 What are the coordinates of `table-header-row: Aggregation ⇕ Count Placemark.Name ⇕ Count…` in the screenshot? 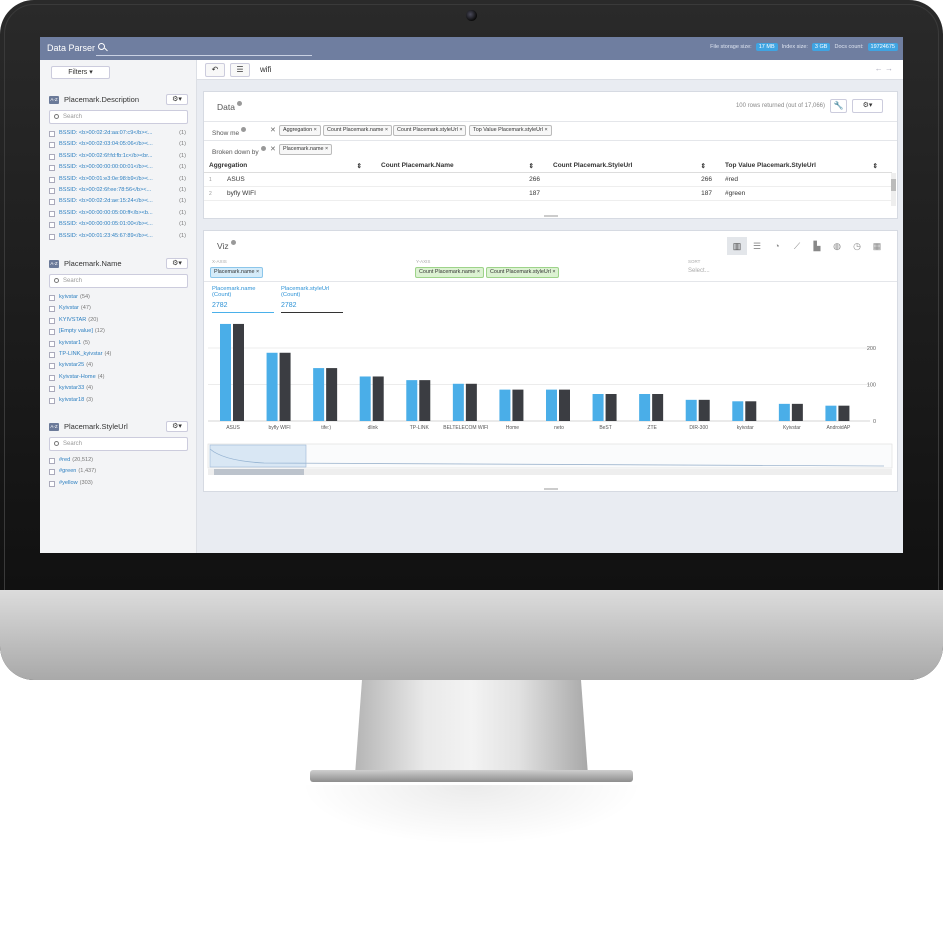 It's located at (548, 166).